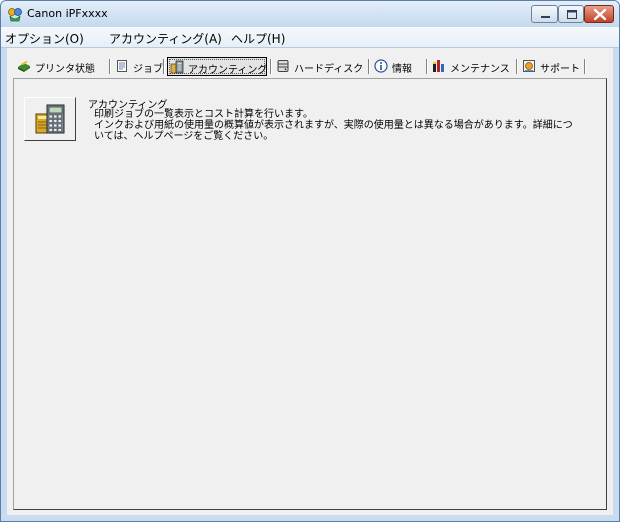 This screenshot has width=620, height=522. What do you see at coordinates (44, 38) in the screenshot?
I see `menu-options: オプション(O)` at bounding box center [44, 38].